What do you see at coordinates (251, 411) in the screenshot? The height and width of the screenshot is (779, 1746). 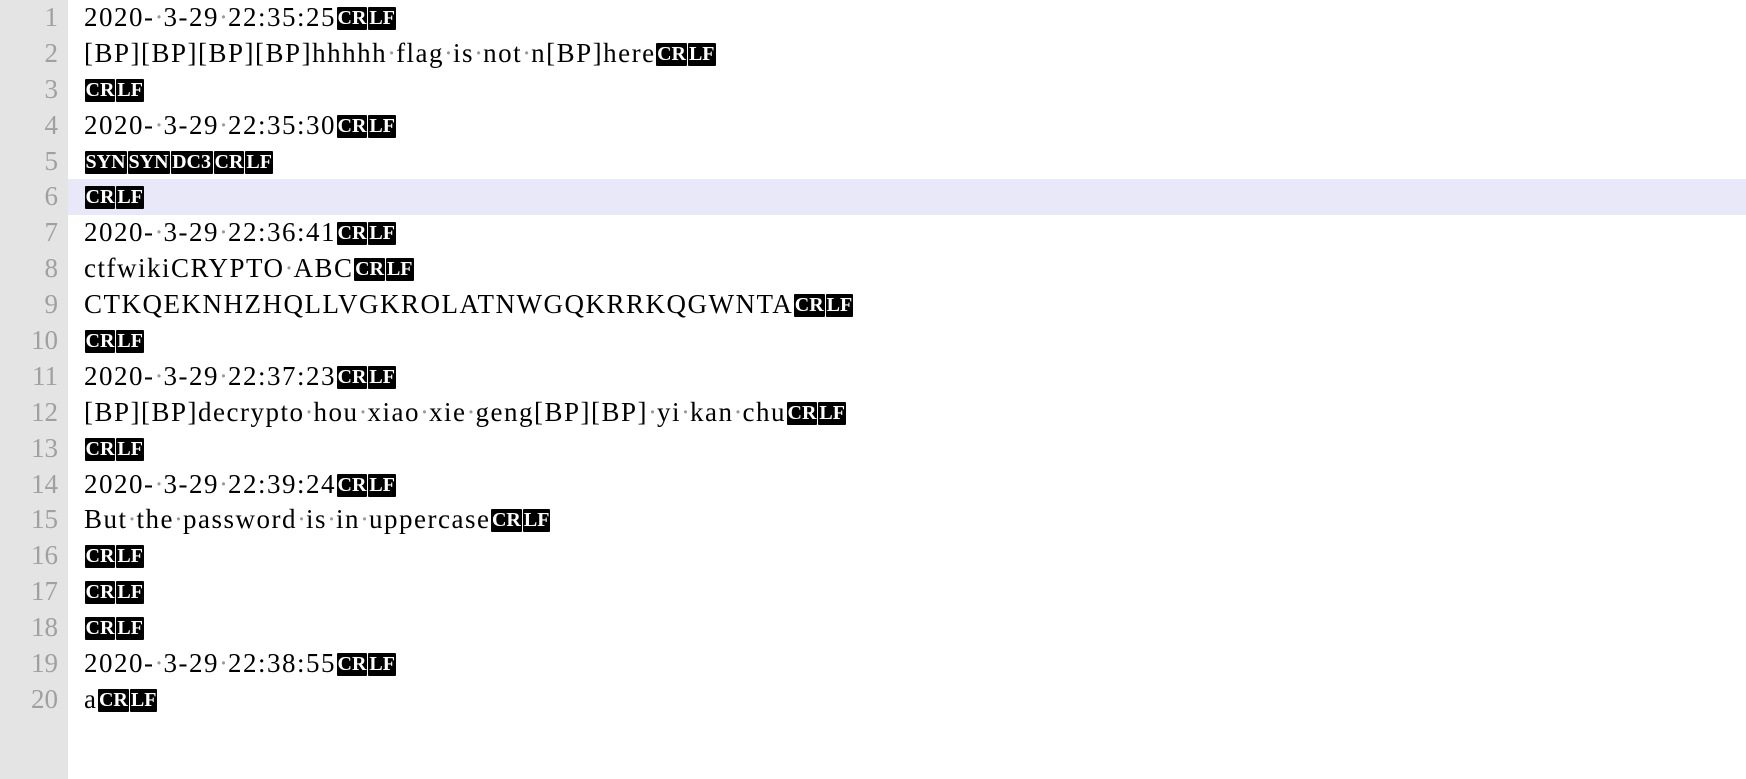 I see `line-text-run: decrypto` at bounding box center [251, 411].